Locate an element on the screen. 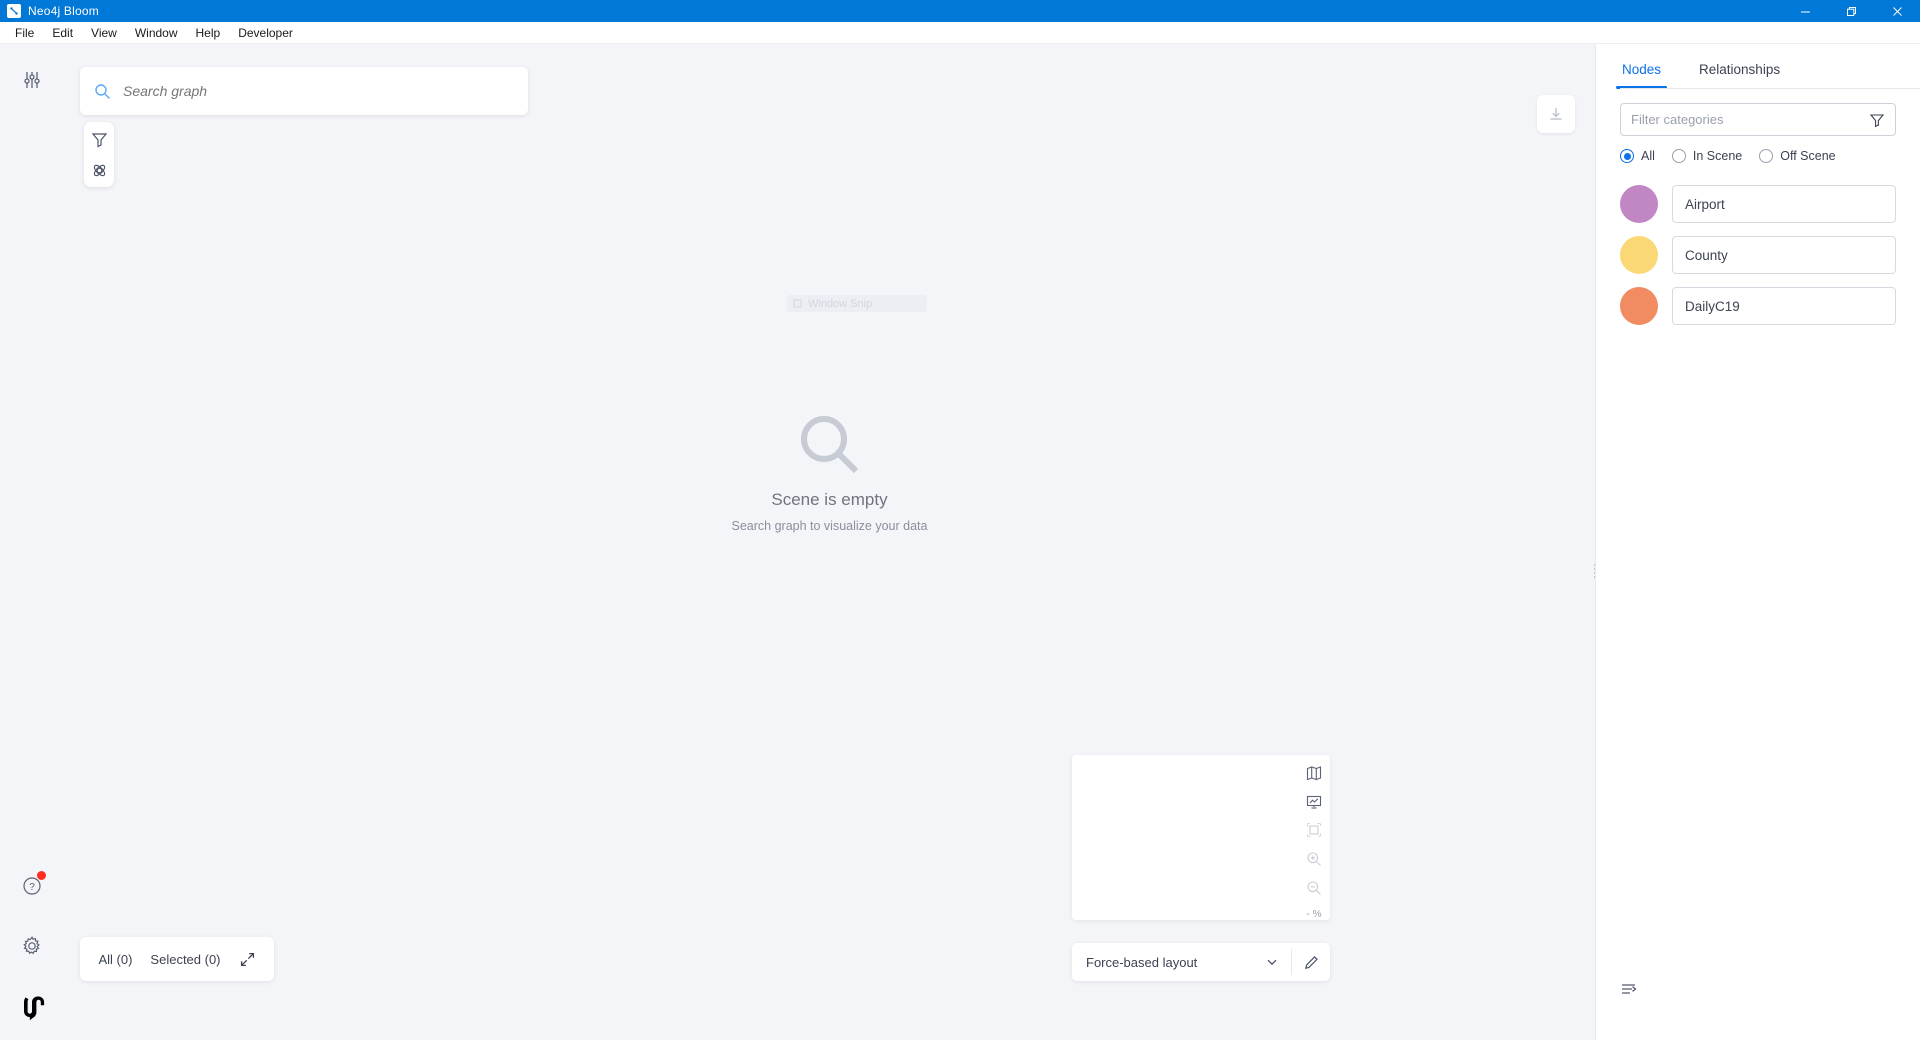  restore-icon is located at coordinates (1851, 11).